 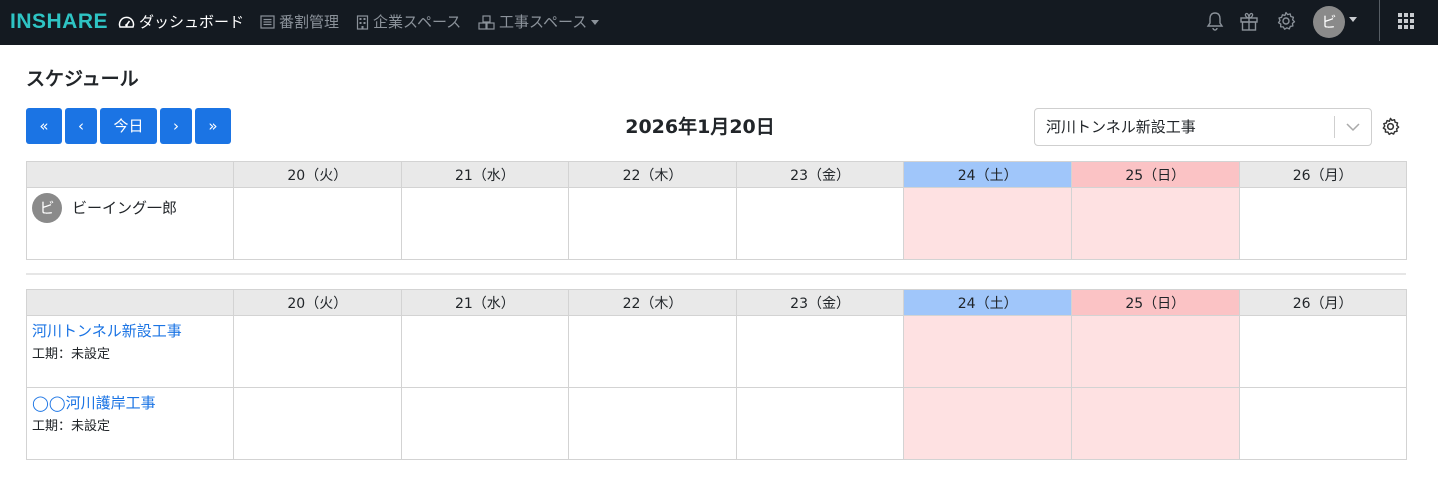 What do you see at coordinates (132, 331) in the screenshot?
I see `project-name-link: 河川トンネル新設工事` at bounding box center [132, 331].